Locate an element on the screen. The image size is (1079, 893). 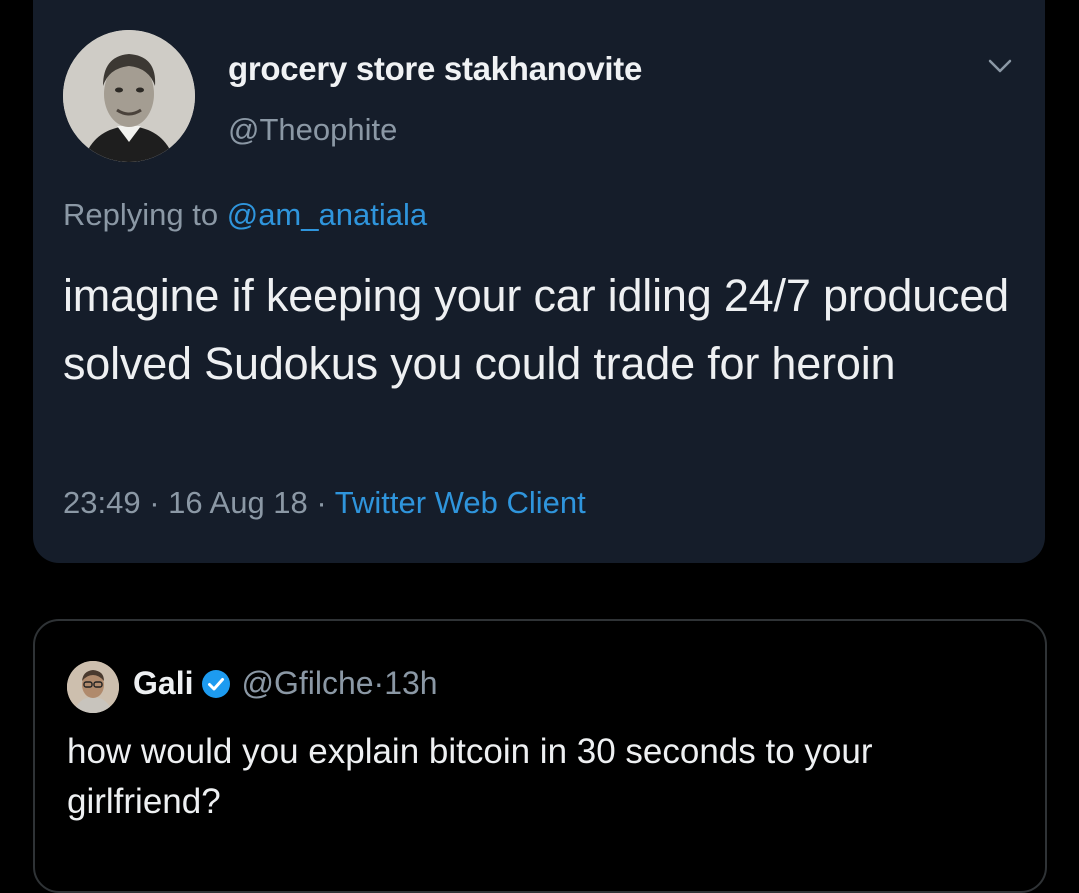
author-handle: @Theophite is located at coordinates (312, 130).